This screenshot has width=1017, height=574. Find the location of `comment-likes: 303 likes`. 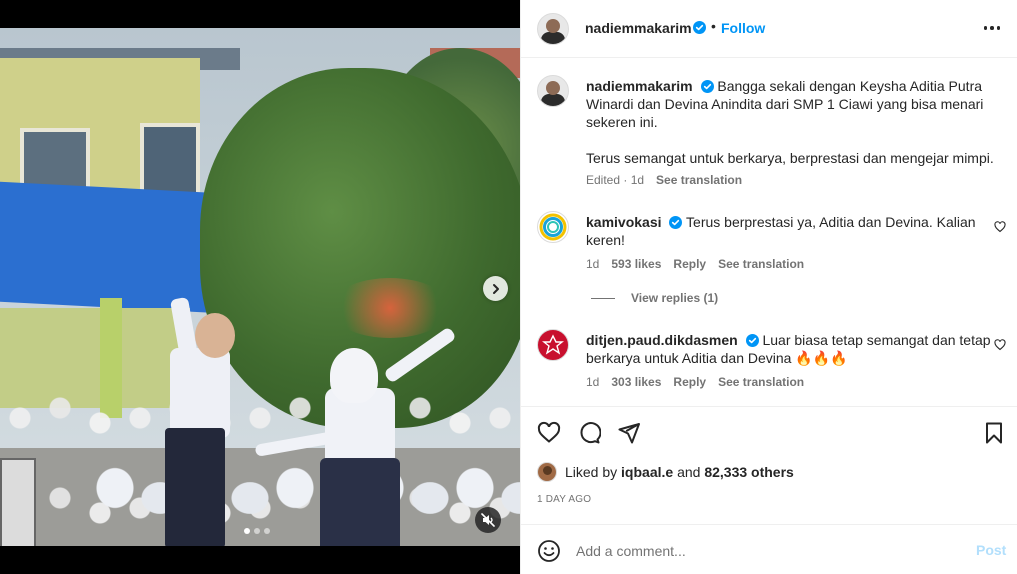

comment-likes: 303 likes is located at coordinates (636, 382).